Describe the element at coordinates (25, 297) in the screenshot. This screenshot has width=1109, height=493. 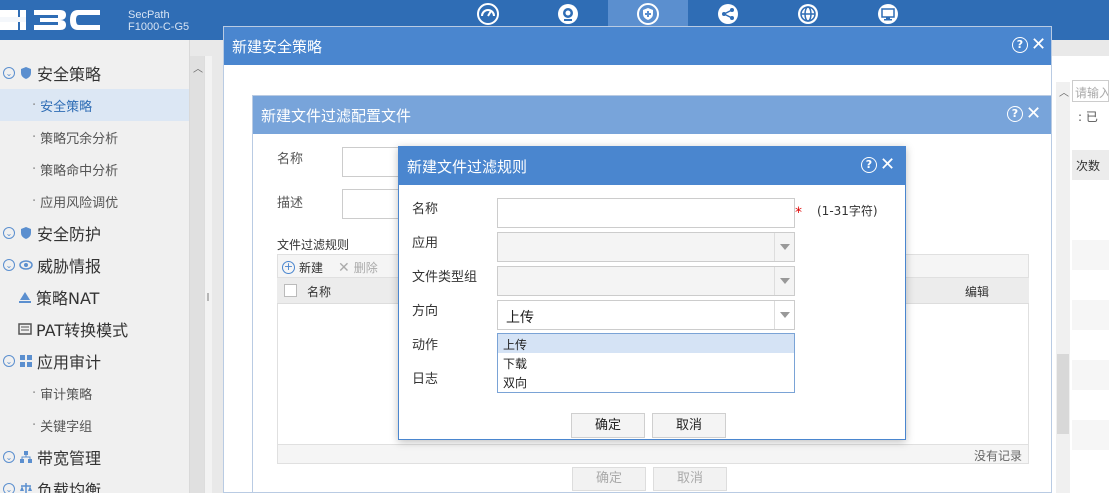
I see `nat-icon` at that location.